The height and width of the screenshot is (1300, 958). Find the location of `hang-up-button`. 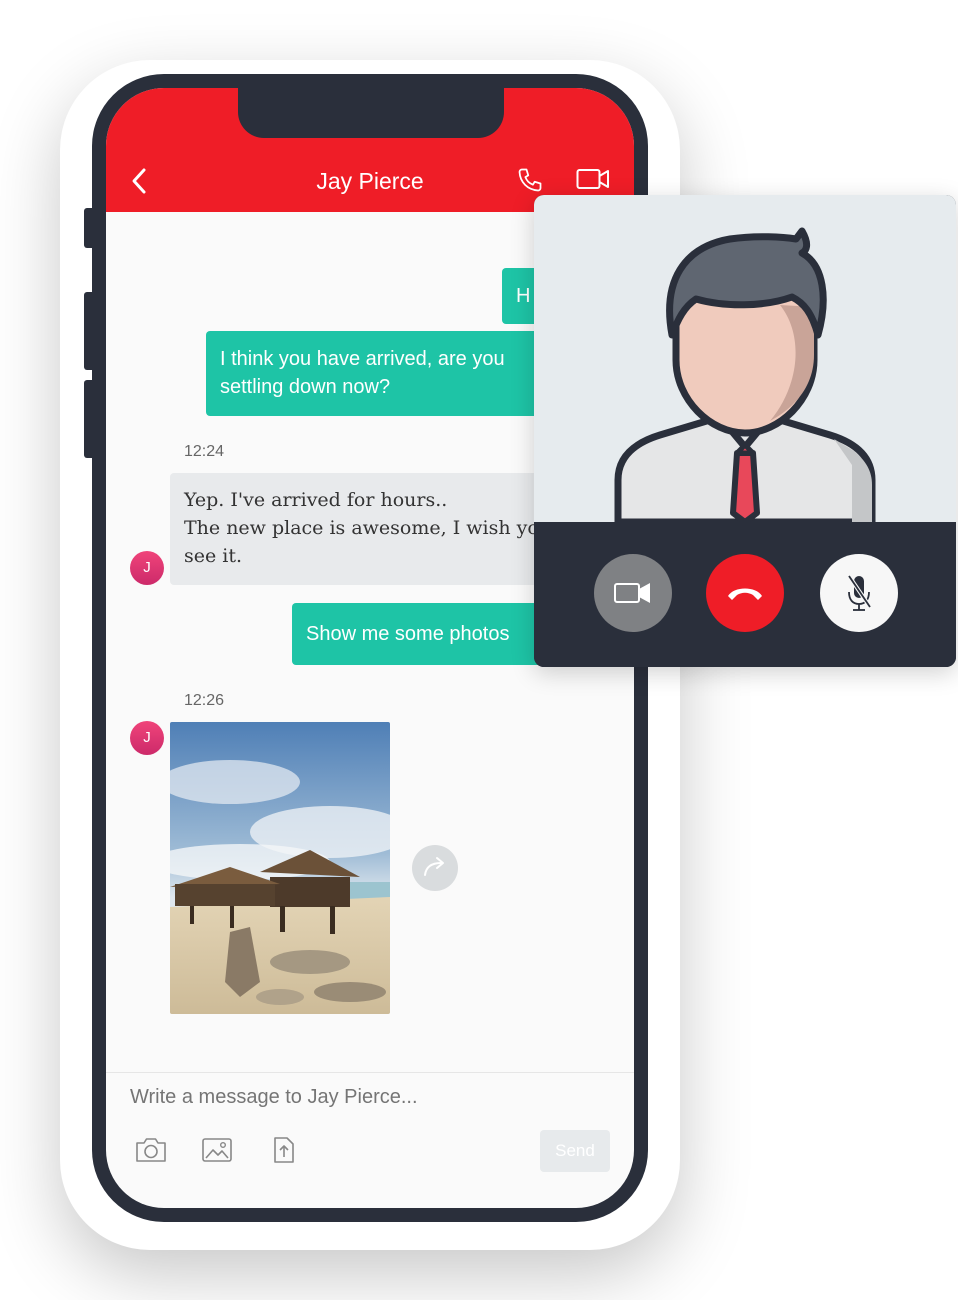

hang-up-button is located at coordinates (745, 593).